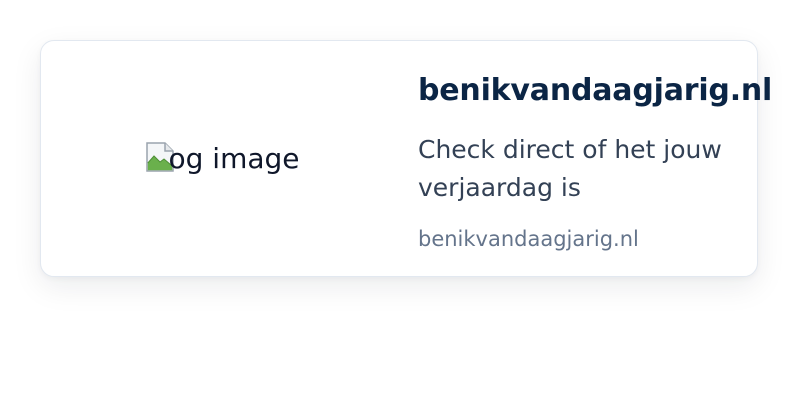 The width and height of the screenshot is (800, 400). Describe the element at coordinates (595, 91) in the screenshot. I see `preview-title: benikvandaagjarig.nl` at that location.